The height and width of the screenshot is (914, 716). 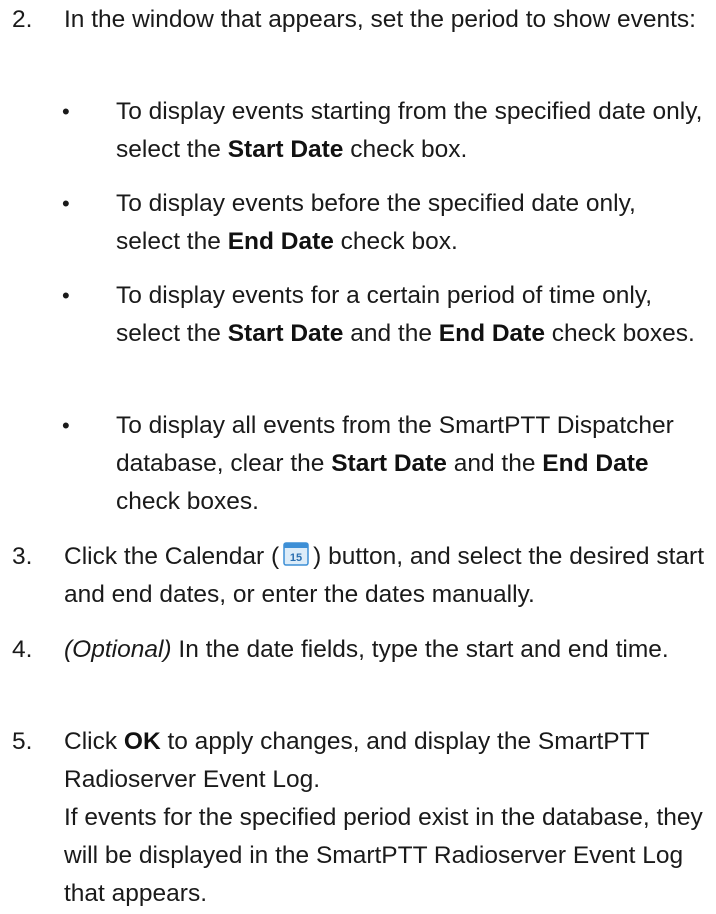 What do you see at coordinates (22, 649) in the screenshot?
I see `step-number: 4.` at bounding box center [22, 649].